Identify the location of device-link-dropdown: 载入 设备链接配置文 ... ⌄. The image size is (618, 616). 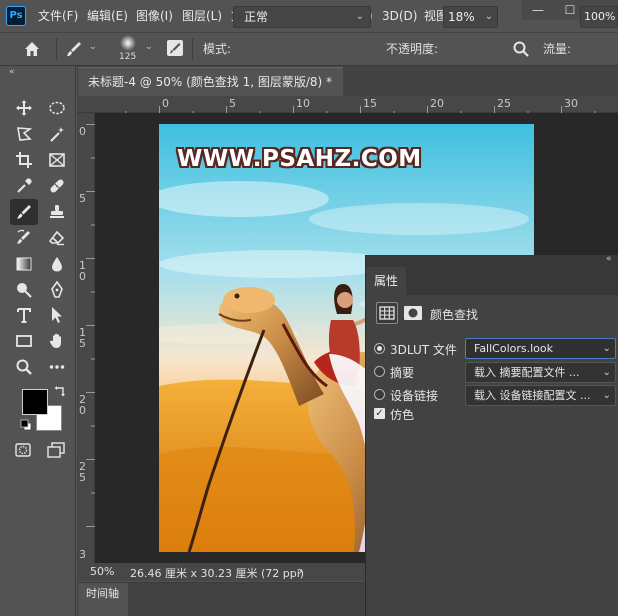
(540, 395).